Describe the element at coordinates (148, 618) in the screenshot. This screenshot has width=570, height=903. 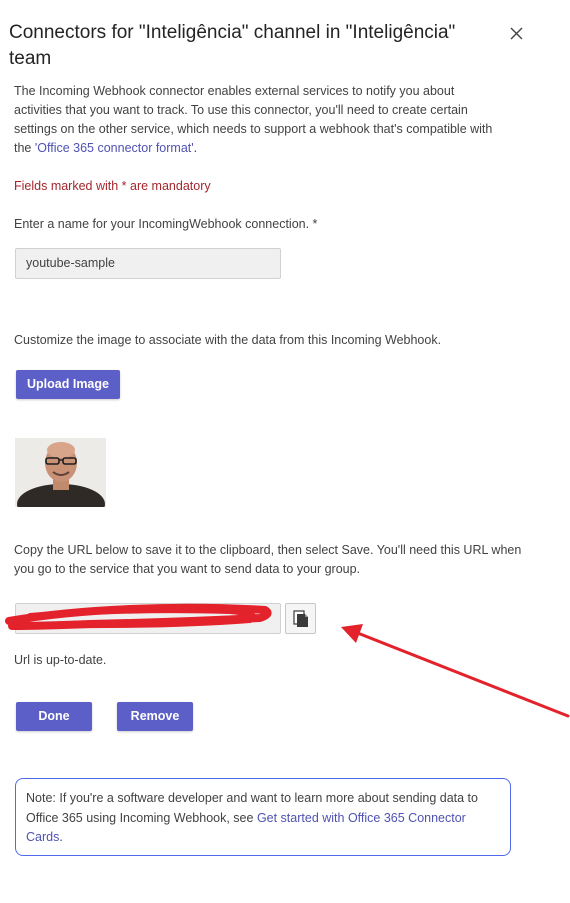
I see `webhook-url-field` at that location.